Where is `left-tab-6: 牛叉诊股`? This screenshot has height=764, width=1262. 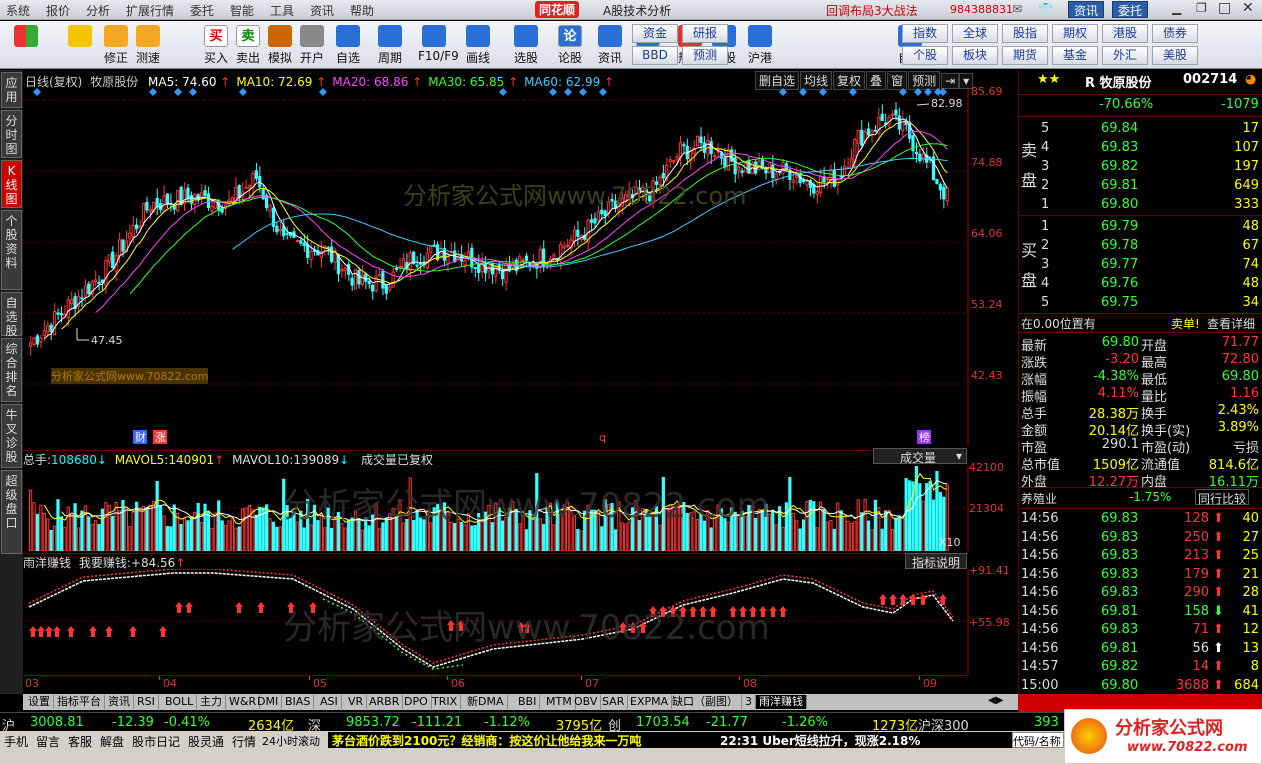 left-tab-6: 牛叉诊股 is located at coordinates (11, 436).